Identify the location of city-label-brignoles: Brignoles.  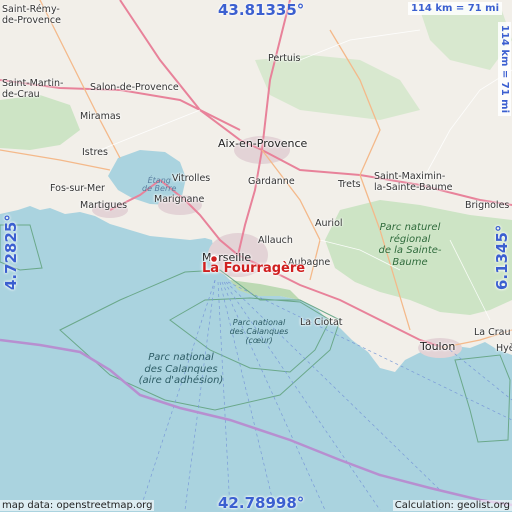
(487, 205).